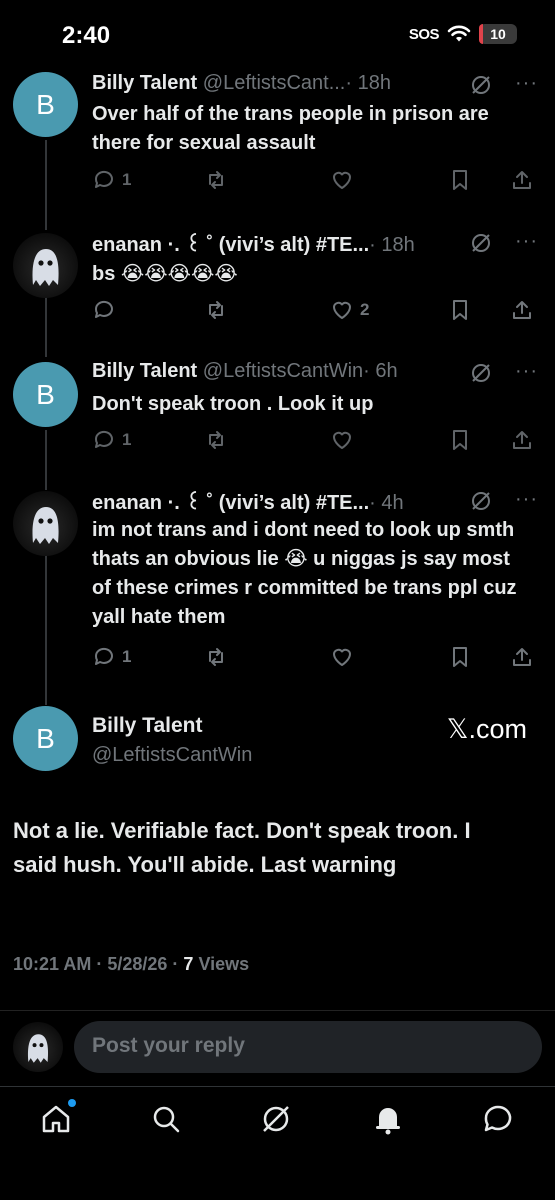  I want to click on timestamp-text: 10:21 AM · 5/28/26 ·, so click(98, 964).